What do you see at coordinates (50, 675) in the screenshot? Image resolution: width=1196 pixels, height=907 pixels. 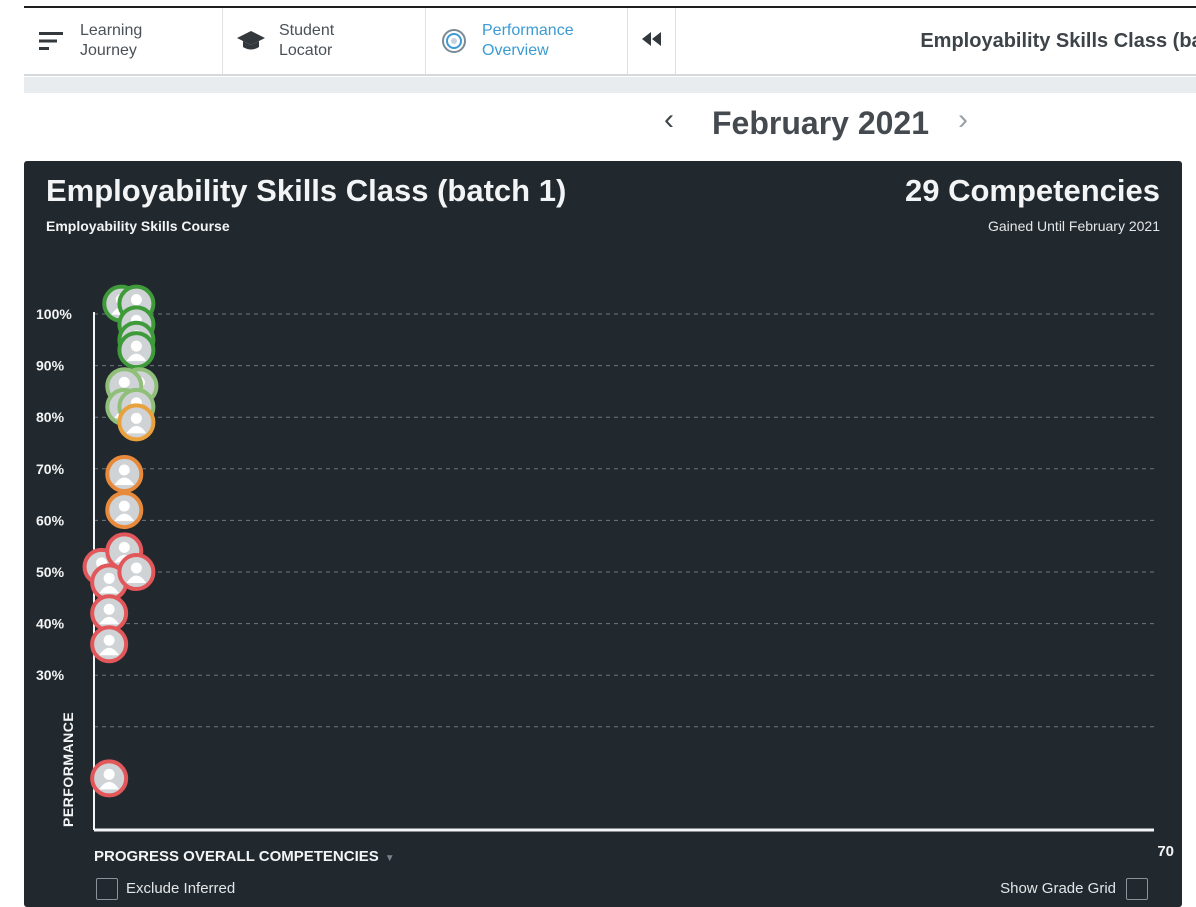 I see `y-tick-label: 30%` at bounding box center [50, 675].